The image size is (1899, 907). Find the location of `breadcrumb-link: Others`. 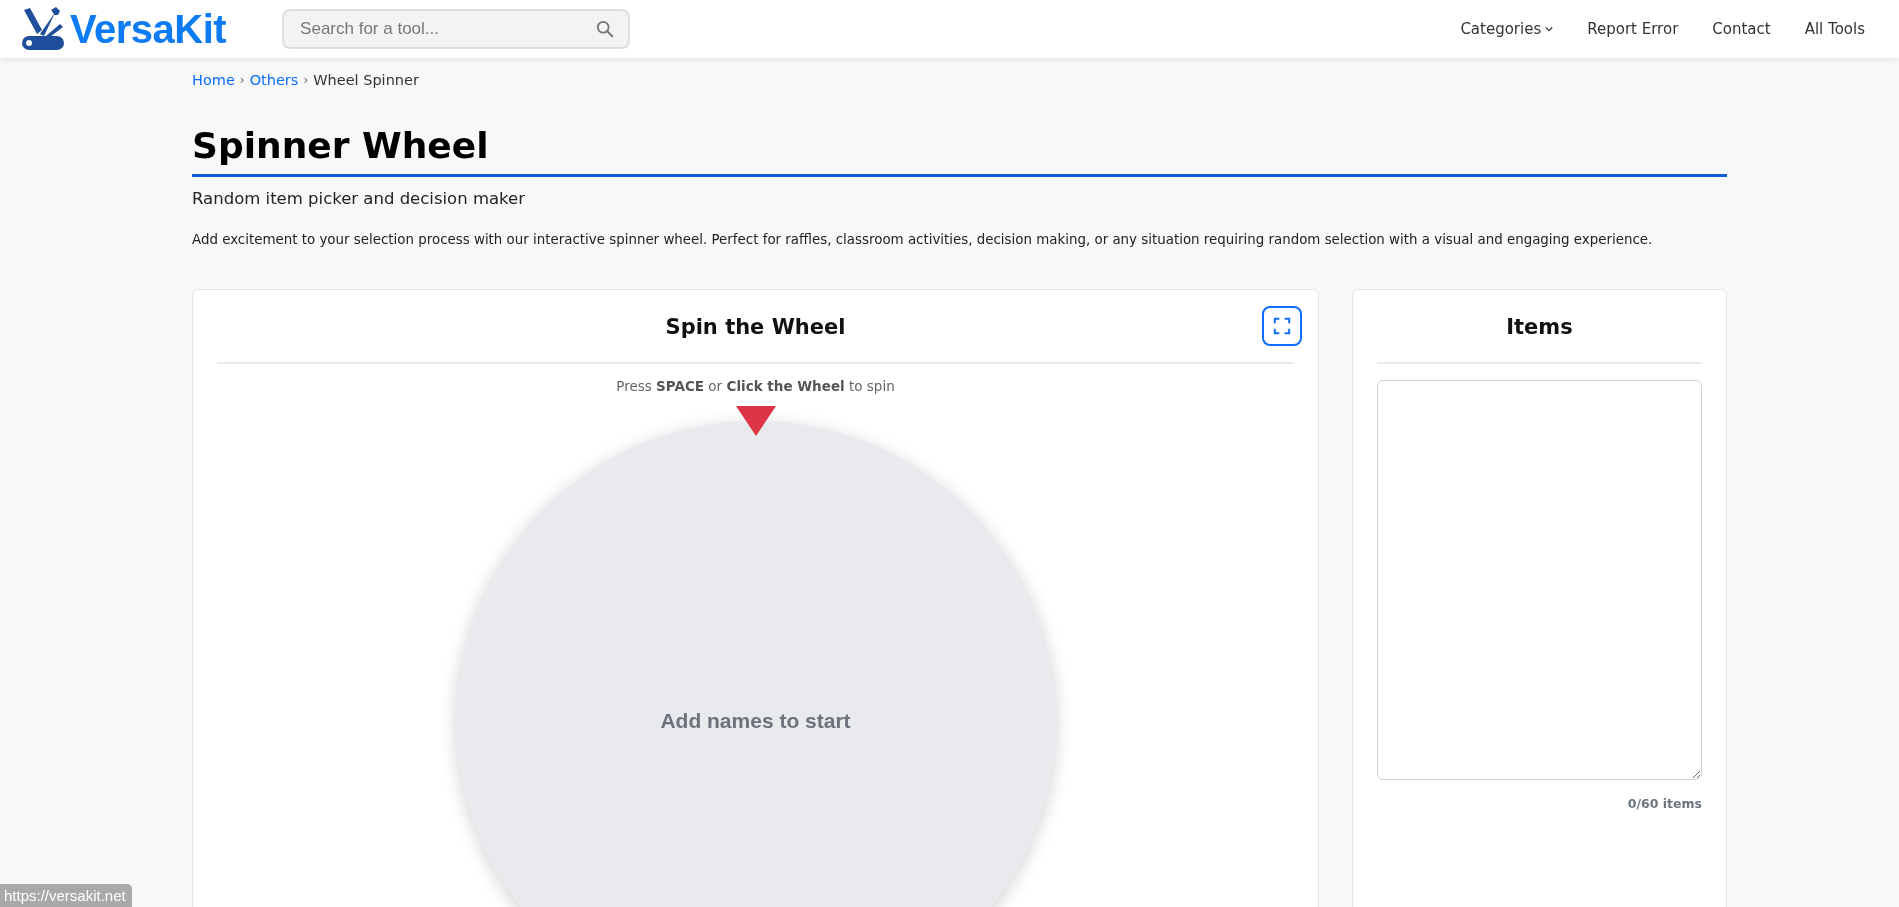

breadcrumb-link: Others is located at coordinates (274, 80).